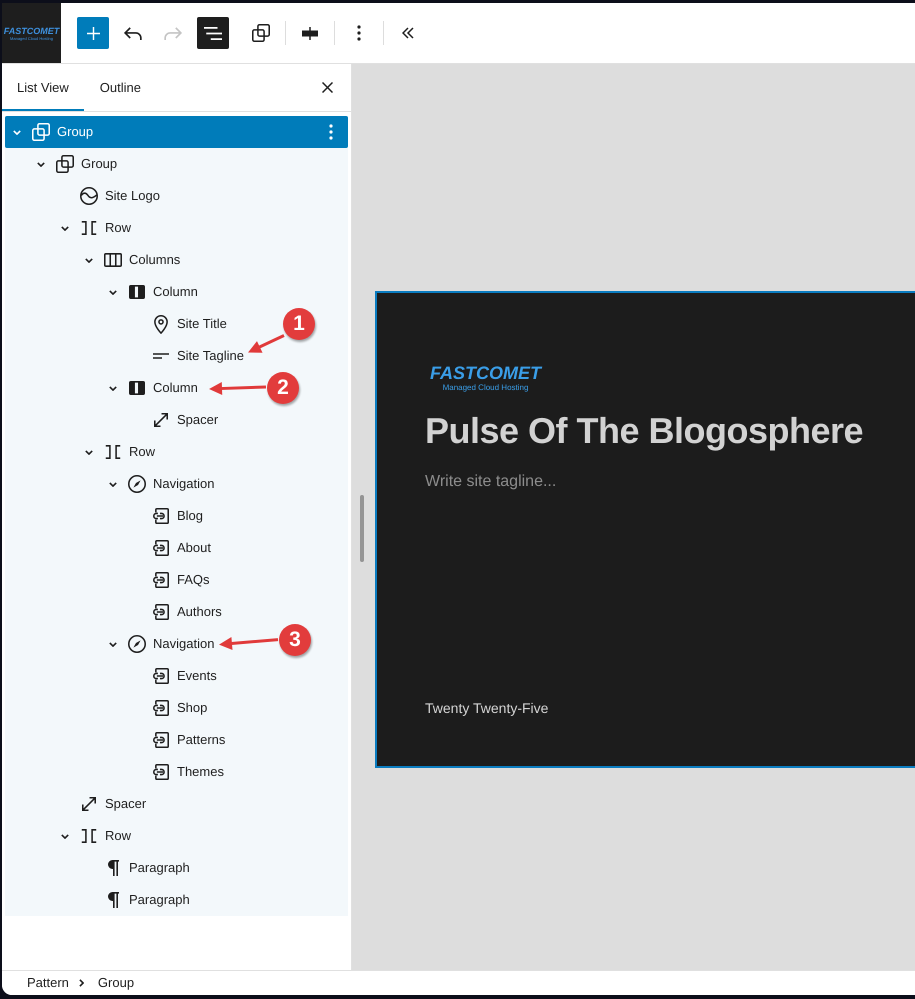 This screenshot has height=999, width=915. I want to click on breadcrumb-item: Group, so click(116, 983).